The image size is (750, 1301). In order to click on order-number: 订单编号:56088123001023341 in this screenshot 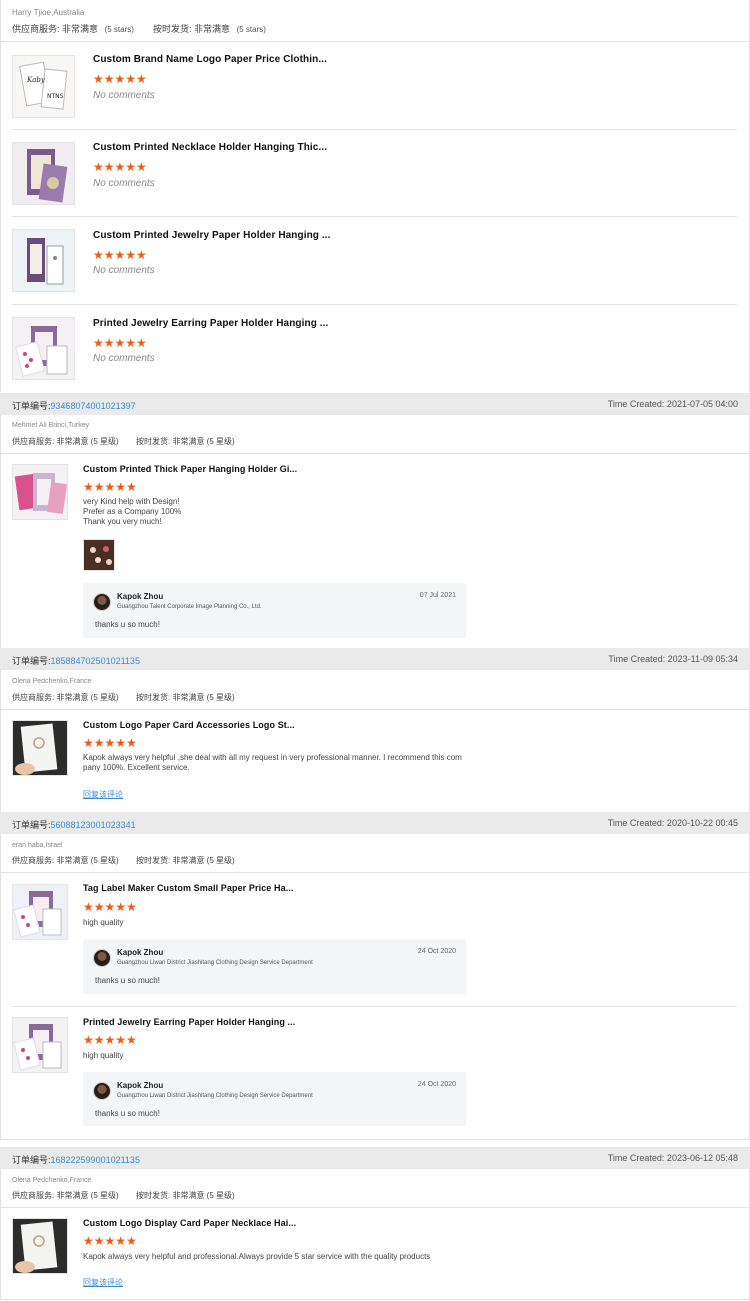, I will do `click(74, 824)`.